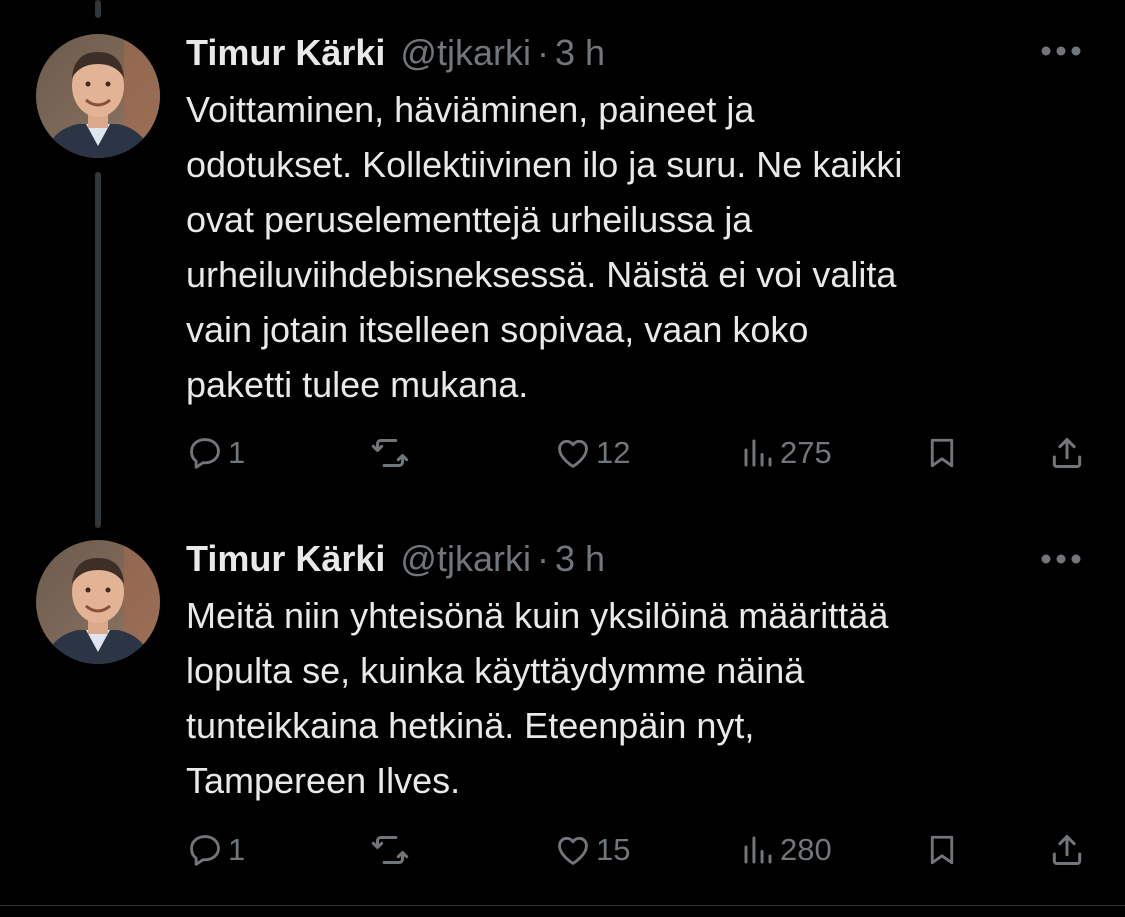 This screenshot has height=917, width=1125. Describe the element at coordinates (806, 452) in the screenshot. I see `view-count: 275` at that location.